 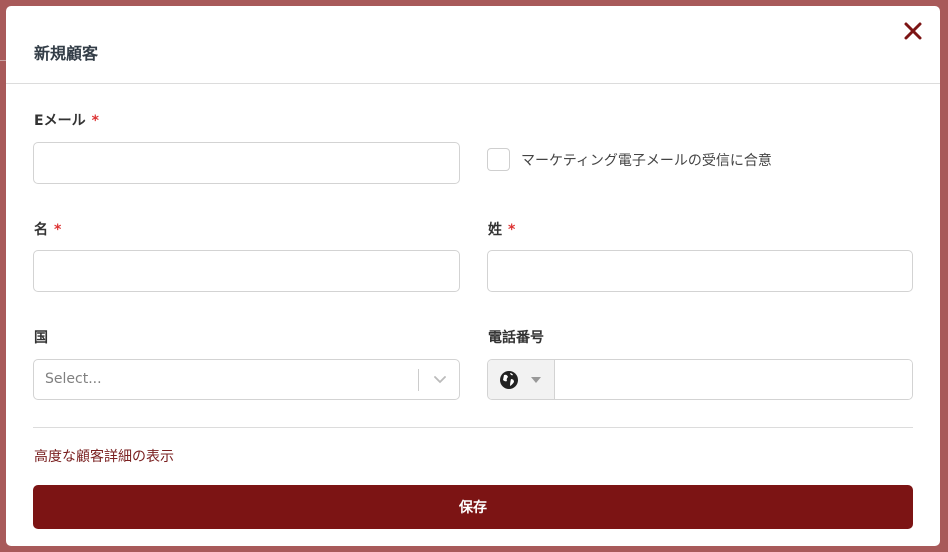 I want to click on close-icon, so click(x=913, y=31).